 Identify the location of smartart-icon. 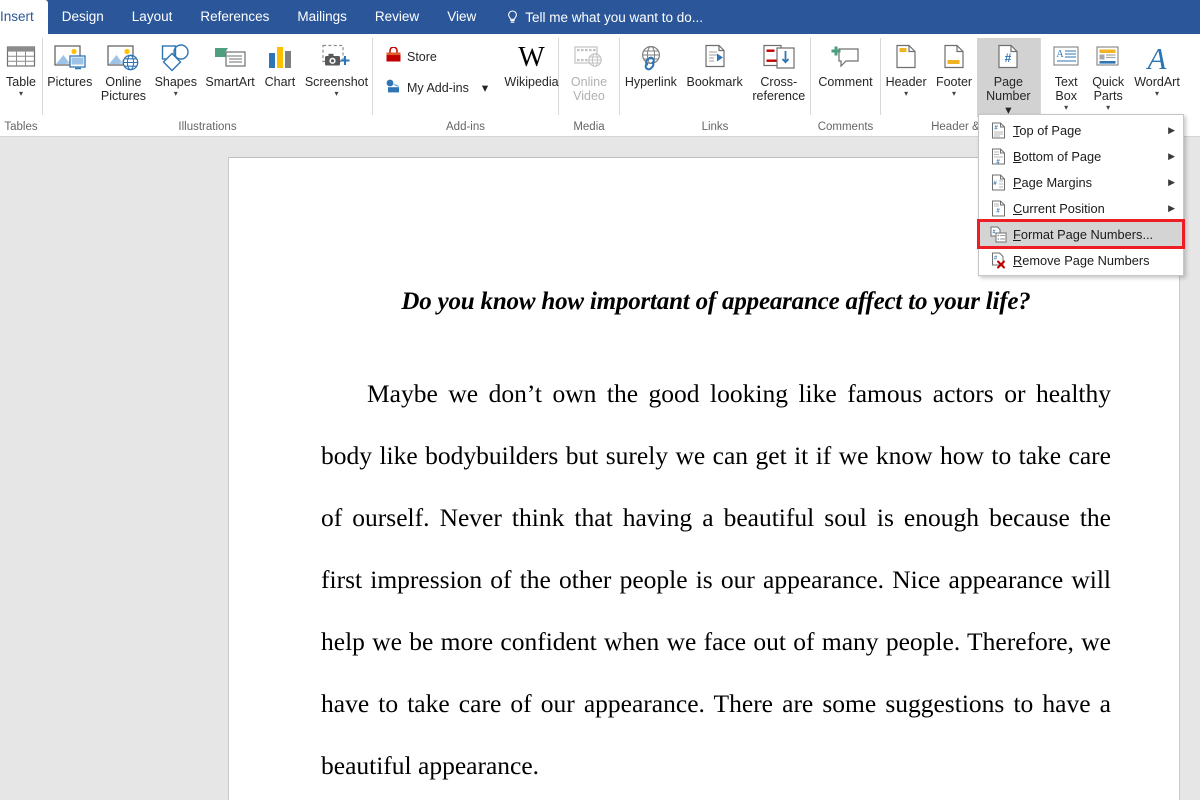
(230, 58).